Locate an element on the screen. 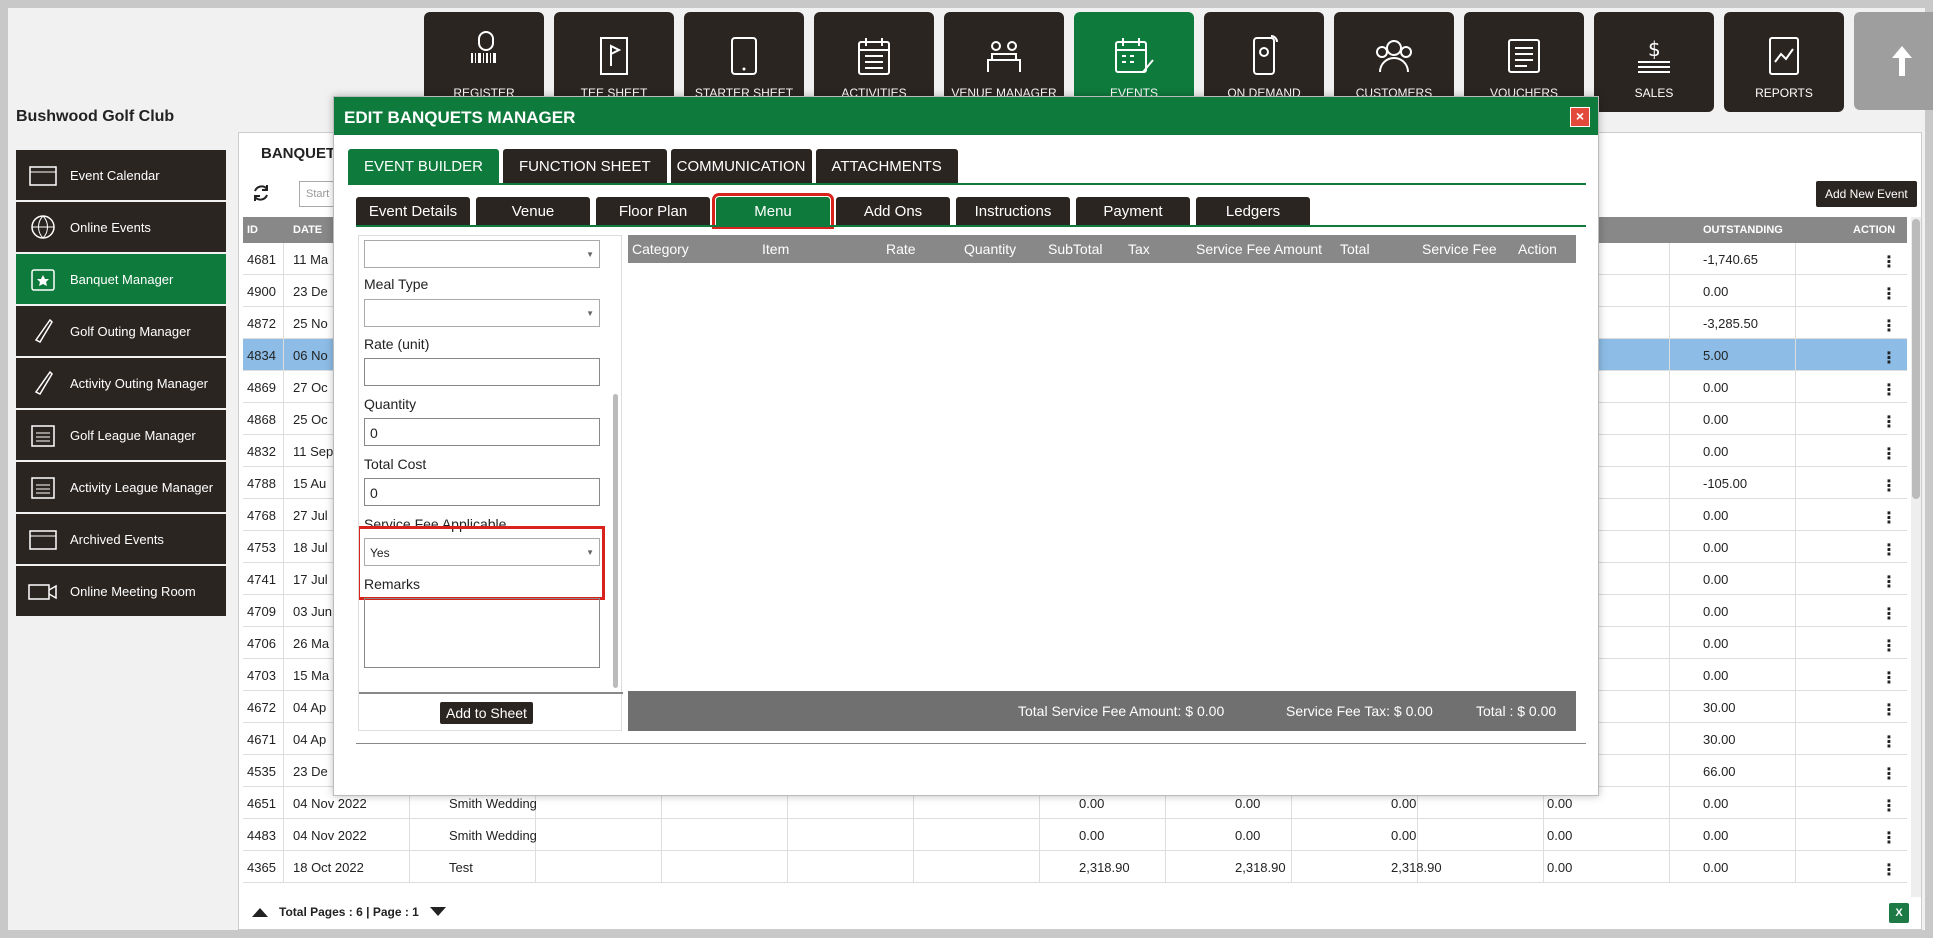  cell-date: 17 Jul is located at coordinates (310, 579).